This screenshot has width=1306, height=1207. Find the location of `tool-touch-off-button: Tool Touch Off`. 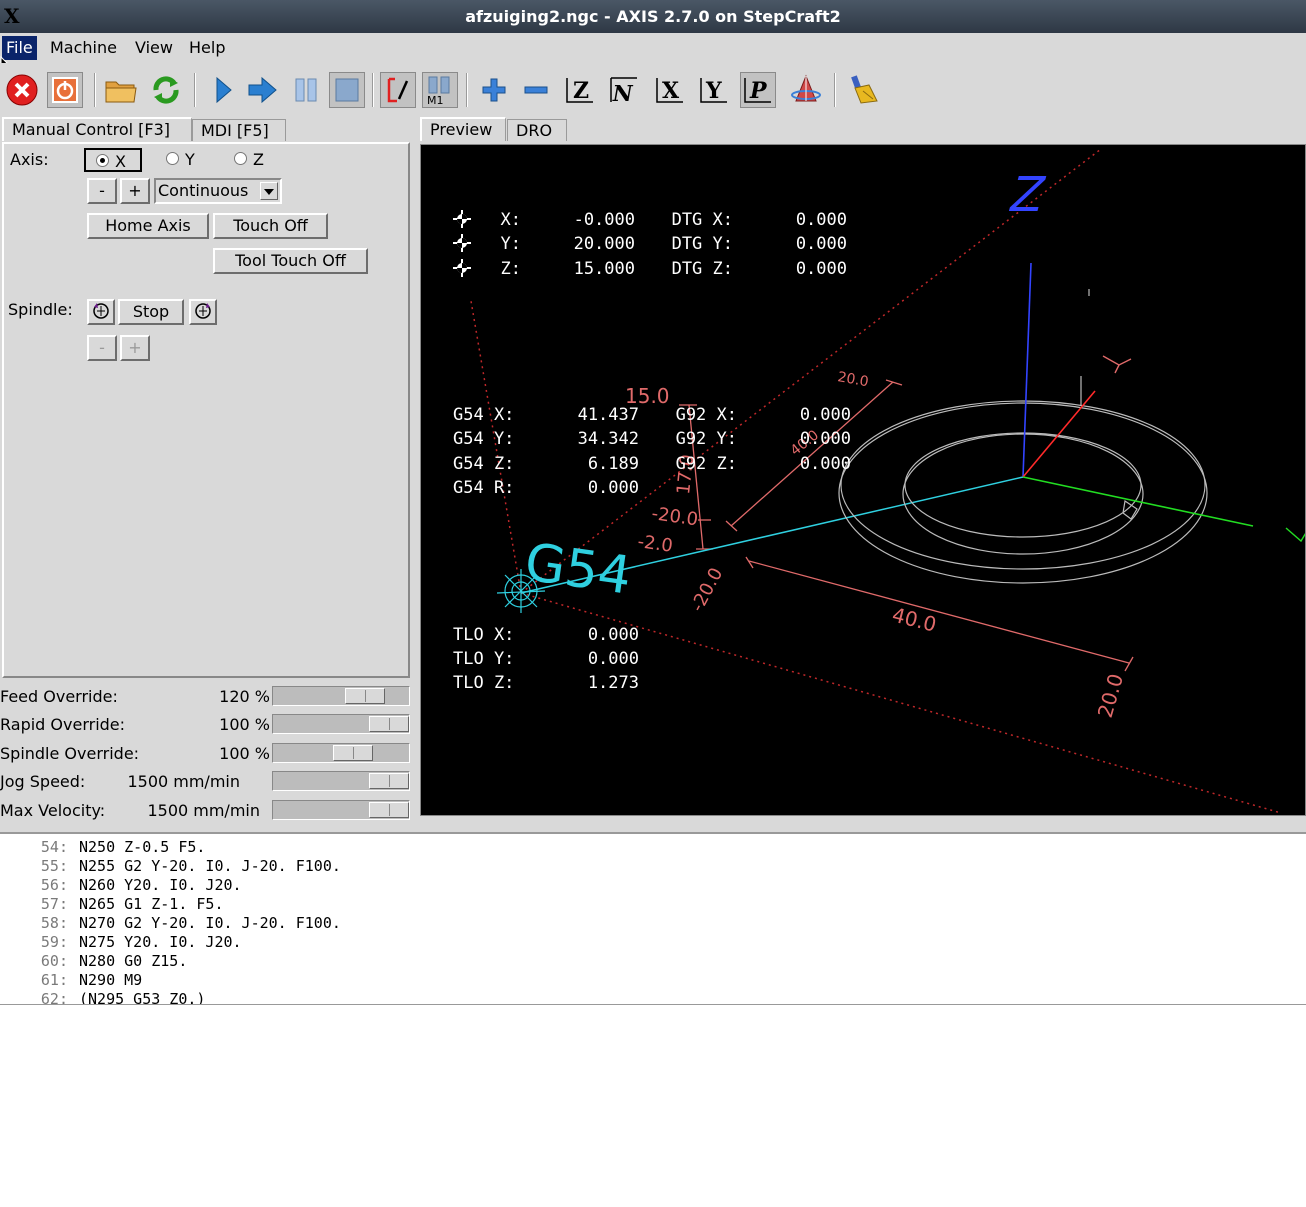

tool-touch-off-button: Tool Touch Off is located at coordinates (290, 261).